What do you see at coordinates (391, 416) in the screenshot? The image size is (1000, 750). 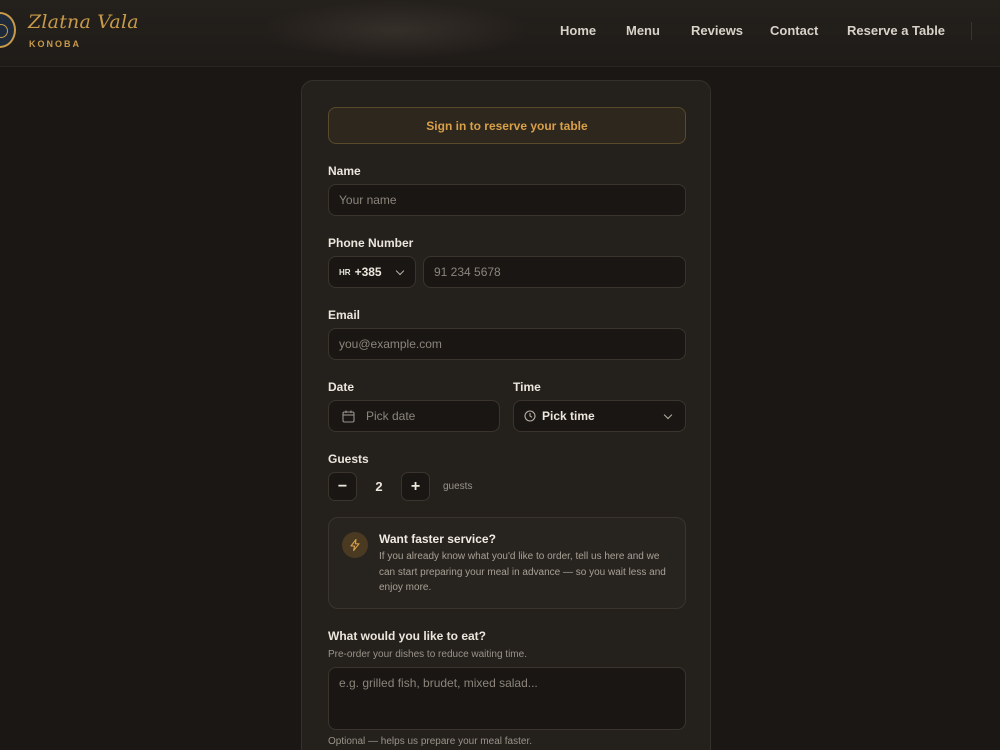 I see `date-placeholder: Pick date` at bounding box center [391, 416].